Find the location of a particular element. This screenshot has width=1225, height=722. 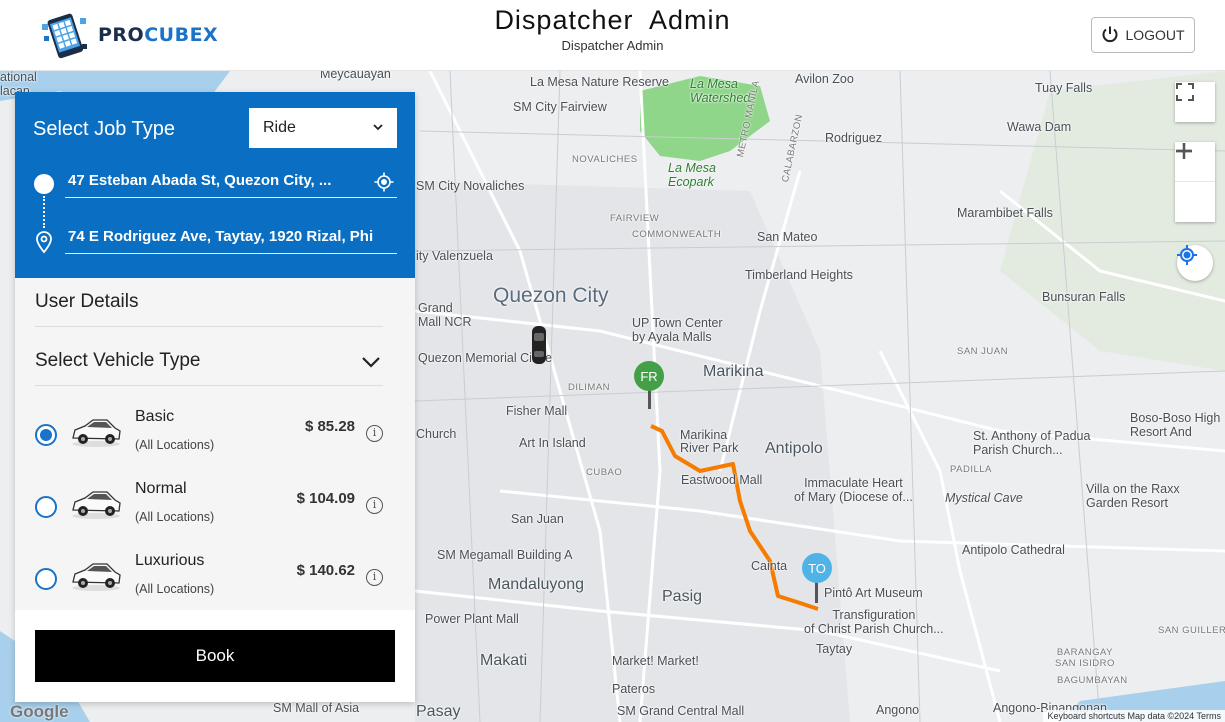

map-label-pasig: Pasig is located at coordinates (682, 596).